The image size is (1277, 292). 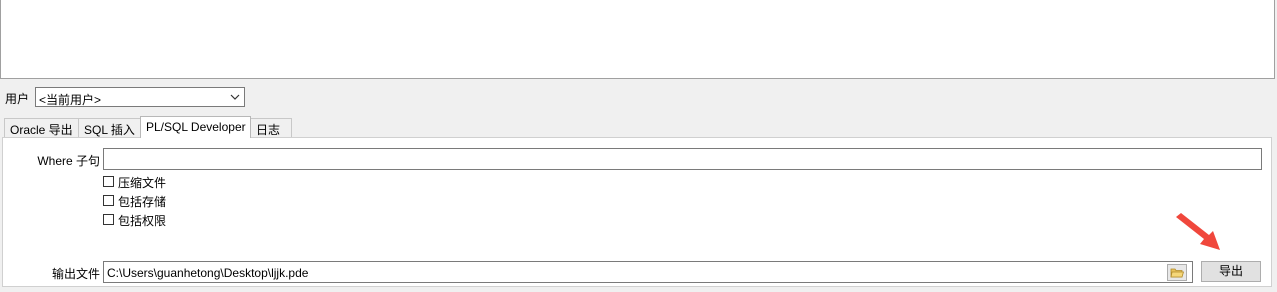 I want to click on user-select-value: <当前用户>, so click(x=70, y=100).